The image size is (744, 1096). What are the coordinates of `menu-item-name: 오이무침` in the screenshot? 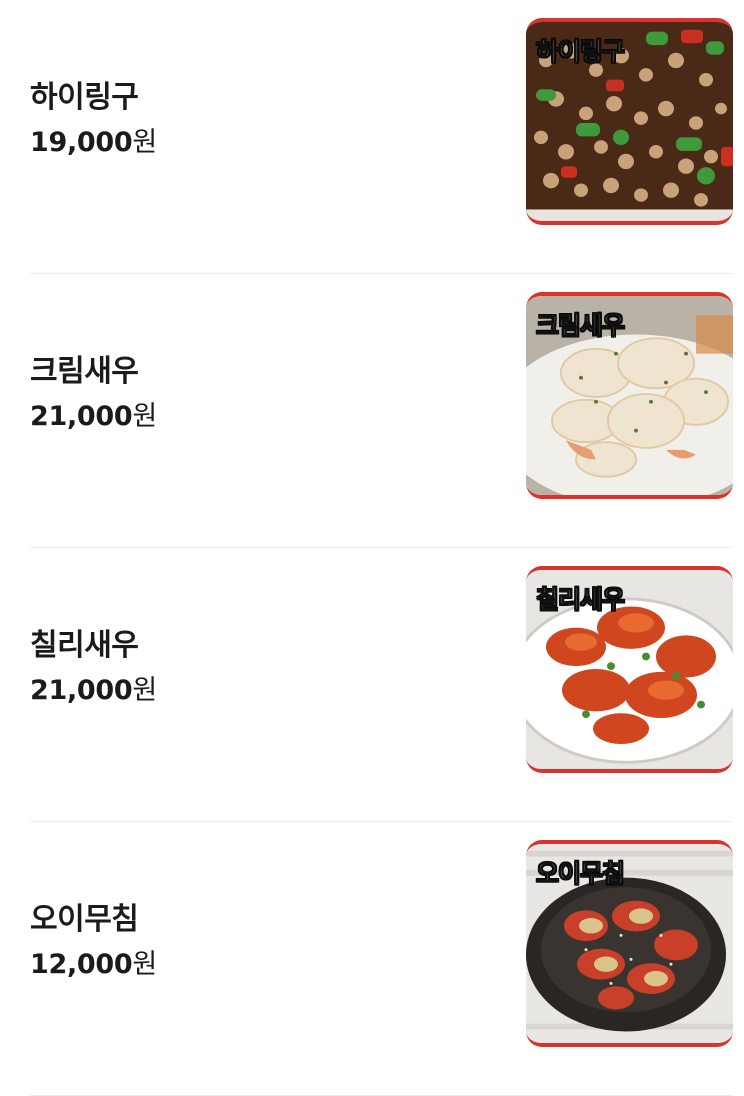 It's located at (84, 919).